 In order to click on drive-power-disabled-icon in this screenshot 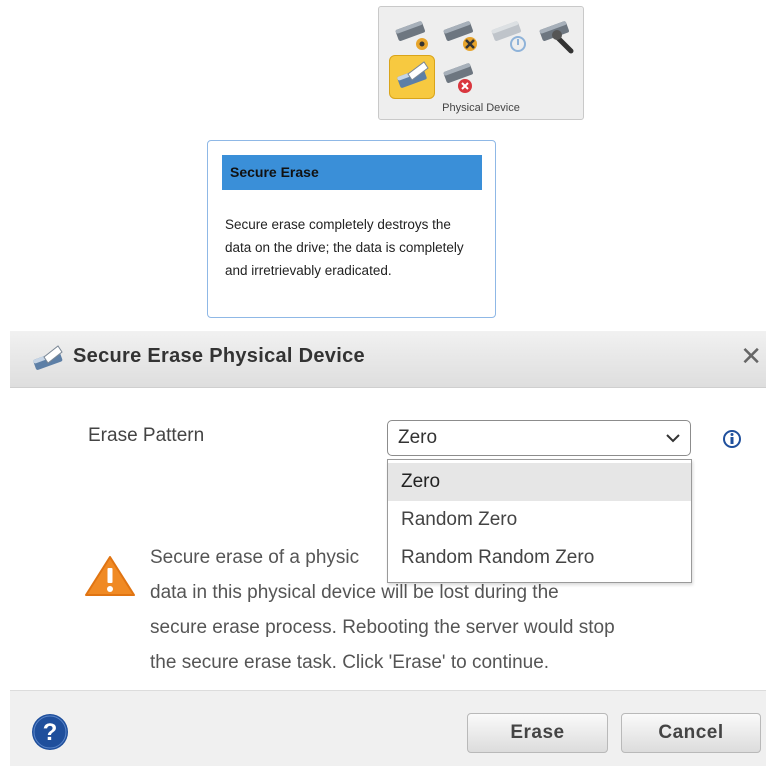, I will do `click(508, 36)`.